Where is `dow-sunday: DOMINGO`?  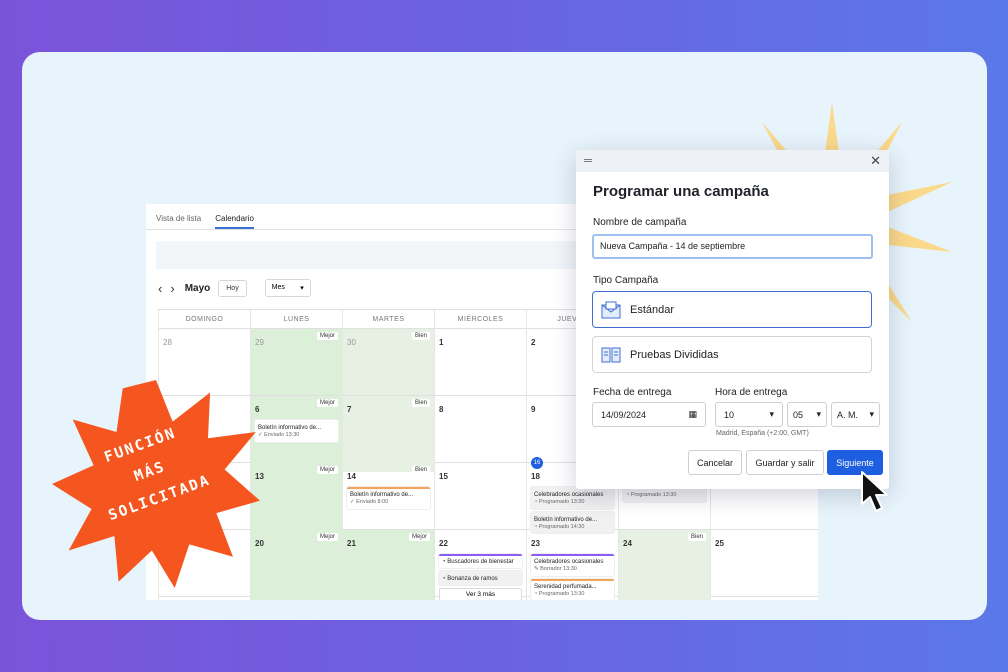 dow-sunday: DOMINGO is located at coordinates (204, 320).